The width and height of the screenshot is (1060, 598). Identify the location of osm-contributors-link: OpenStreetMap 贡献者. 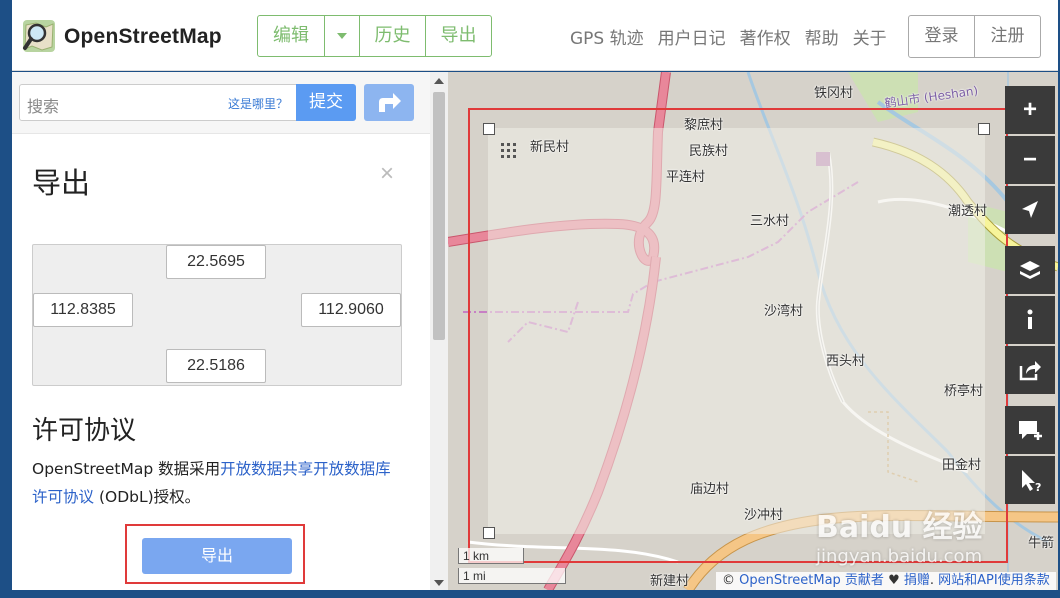
(811, 580).